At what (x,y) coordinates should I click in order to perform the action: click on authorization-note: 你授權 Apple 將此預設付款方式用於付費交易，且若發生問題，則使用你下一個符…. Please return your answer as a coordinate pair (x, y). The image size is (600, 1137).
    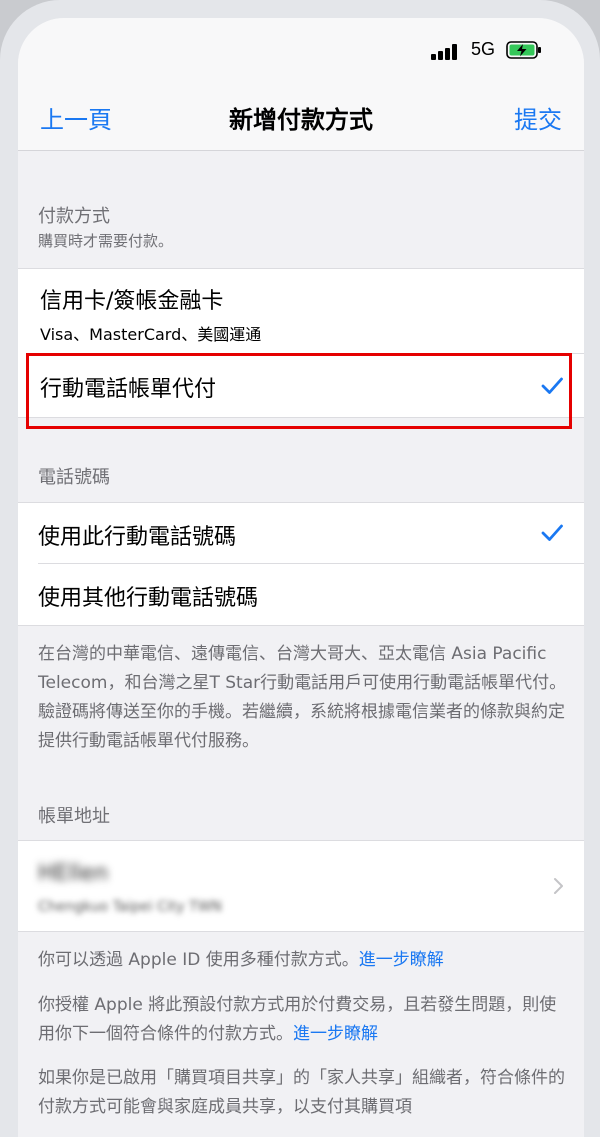
    Looking at the image, I should click on (303, 1020).